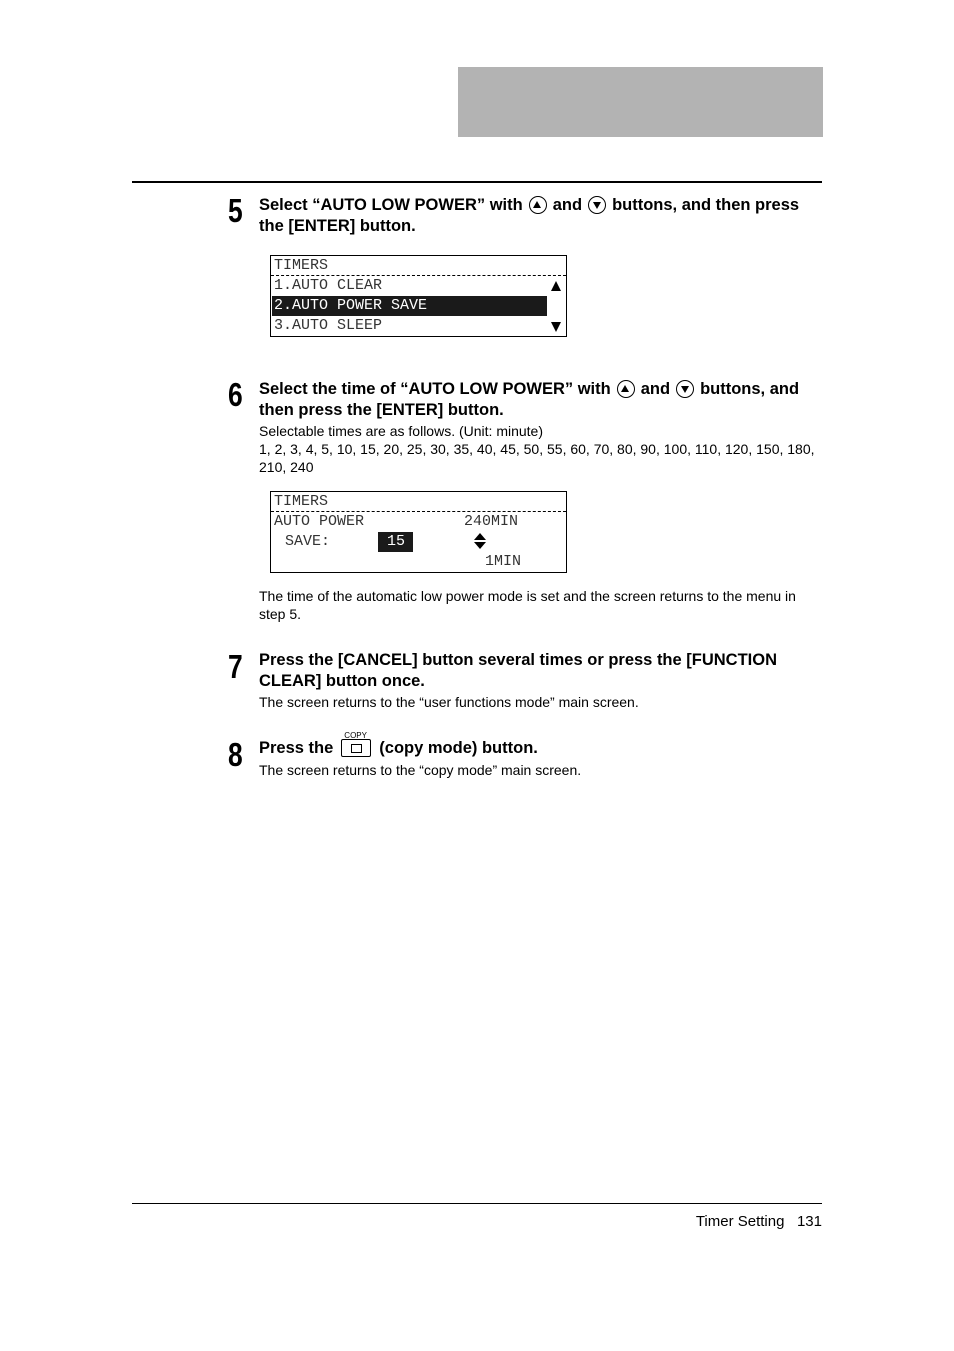  I want to click on lcd-min-value: 1MIN, so click(503, 561).